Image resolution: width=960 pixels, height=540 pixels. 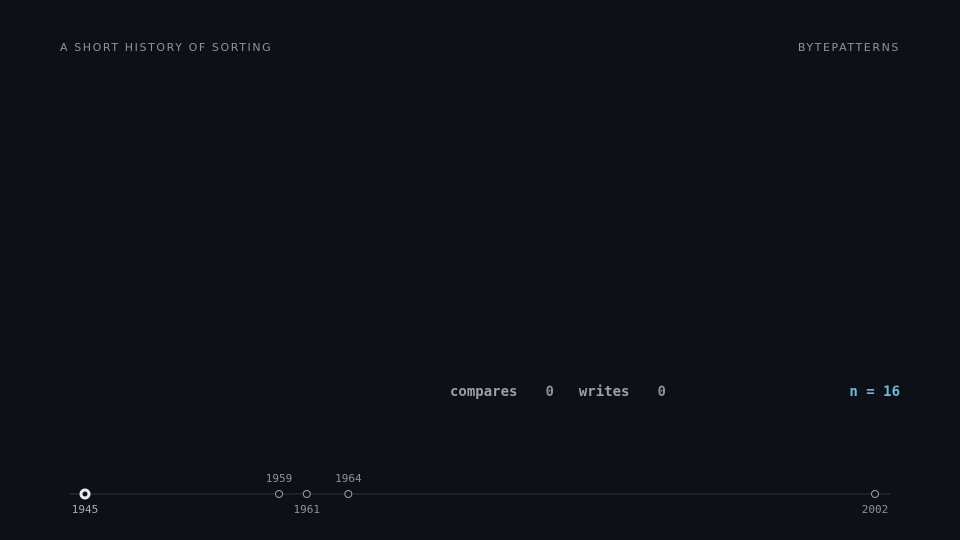 What do you see at coordinates (549, 392) in the screenshot?
I see `compares-value: 0` at bounding box center [549, 392].